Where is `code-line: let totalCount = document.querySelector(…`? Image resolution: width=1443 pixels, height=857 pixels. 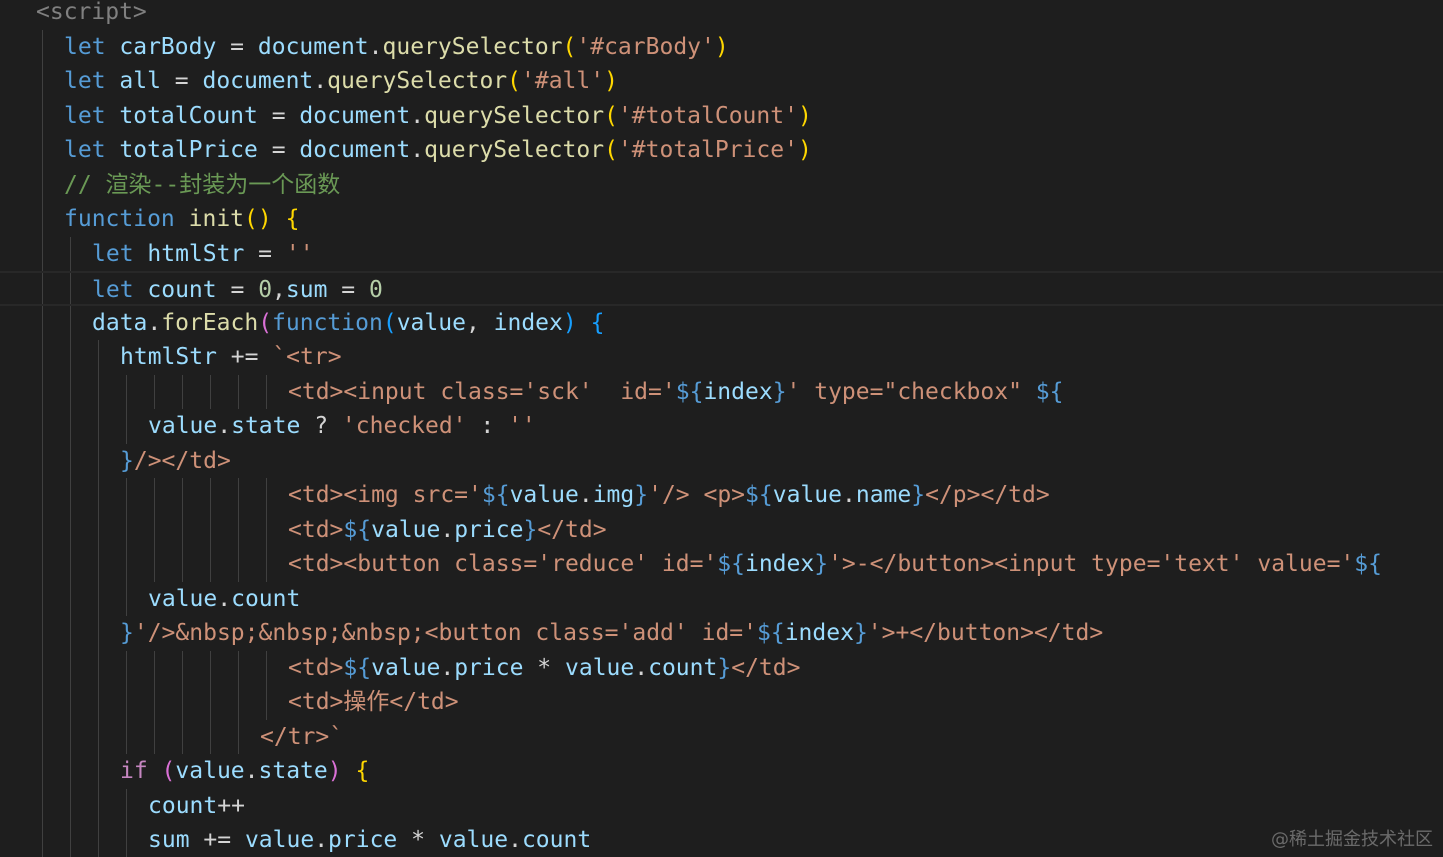
code-line: let totalCount = document.querySelector(… is located at coordinates (721, 116).